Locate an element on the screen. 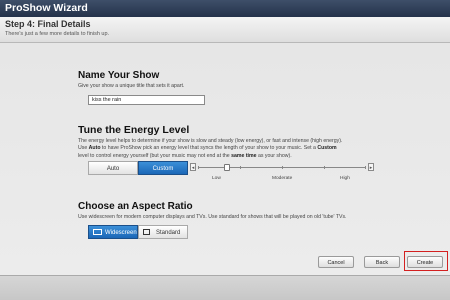  standard-button: Standard is located at coordinates (163, 232).